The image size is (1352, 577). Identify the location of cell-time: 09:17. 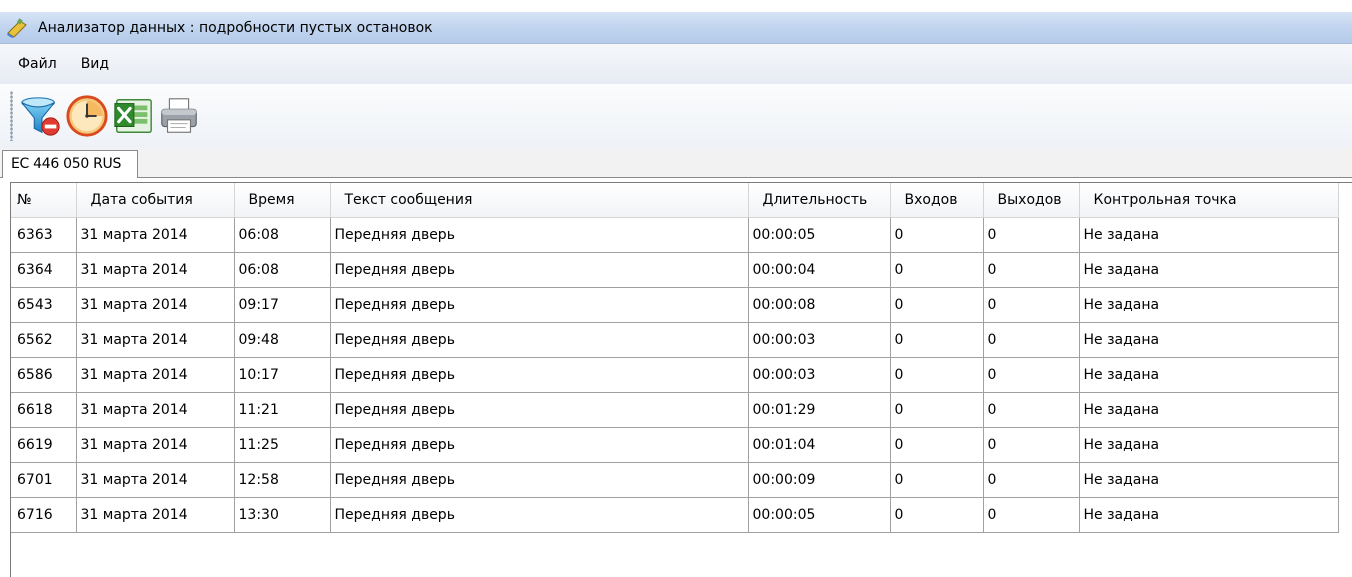
(282, 304).